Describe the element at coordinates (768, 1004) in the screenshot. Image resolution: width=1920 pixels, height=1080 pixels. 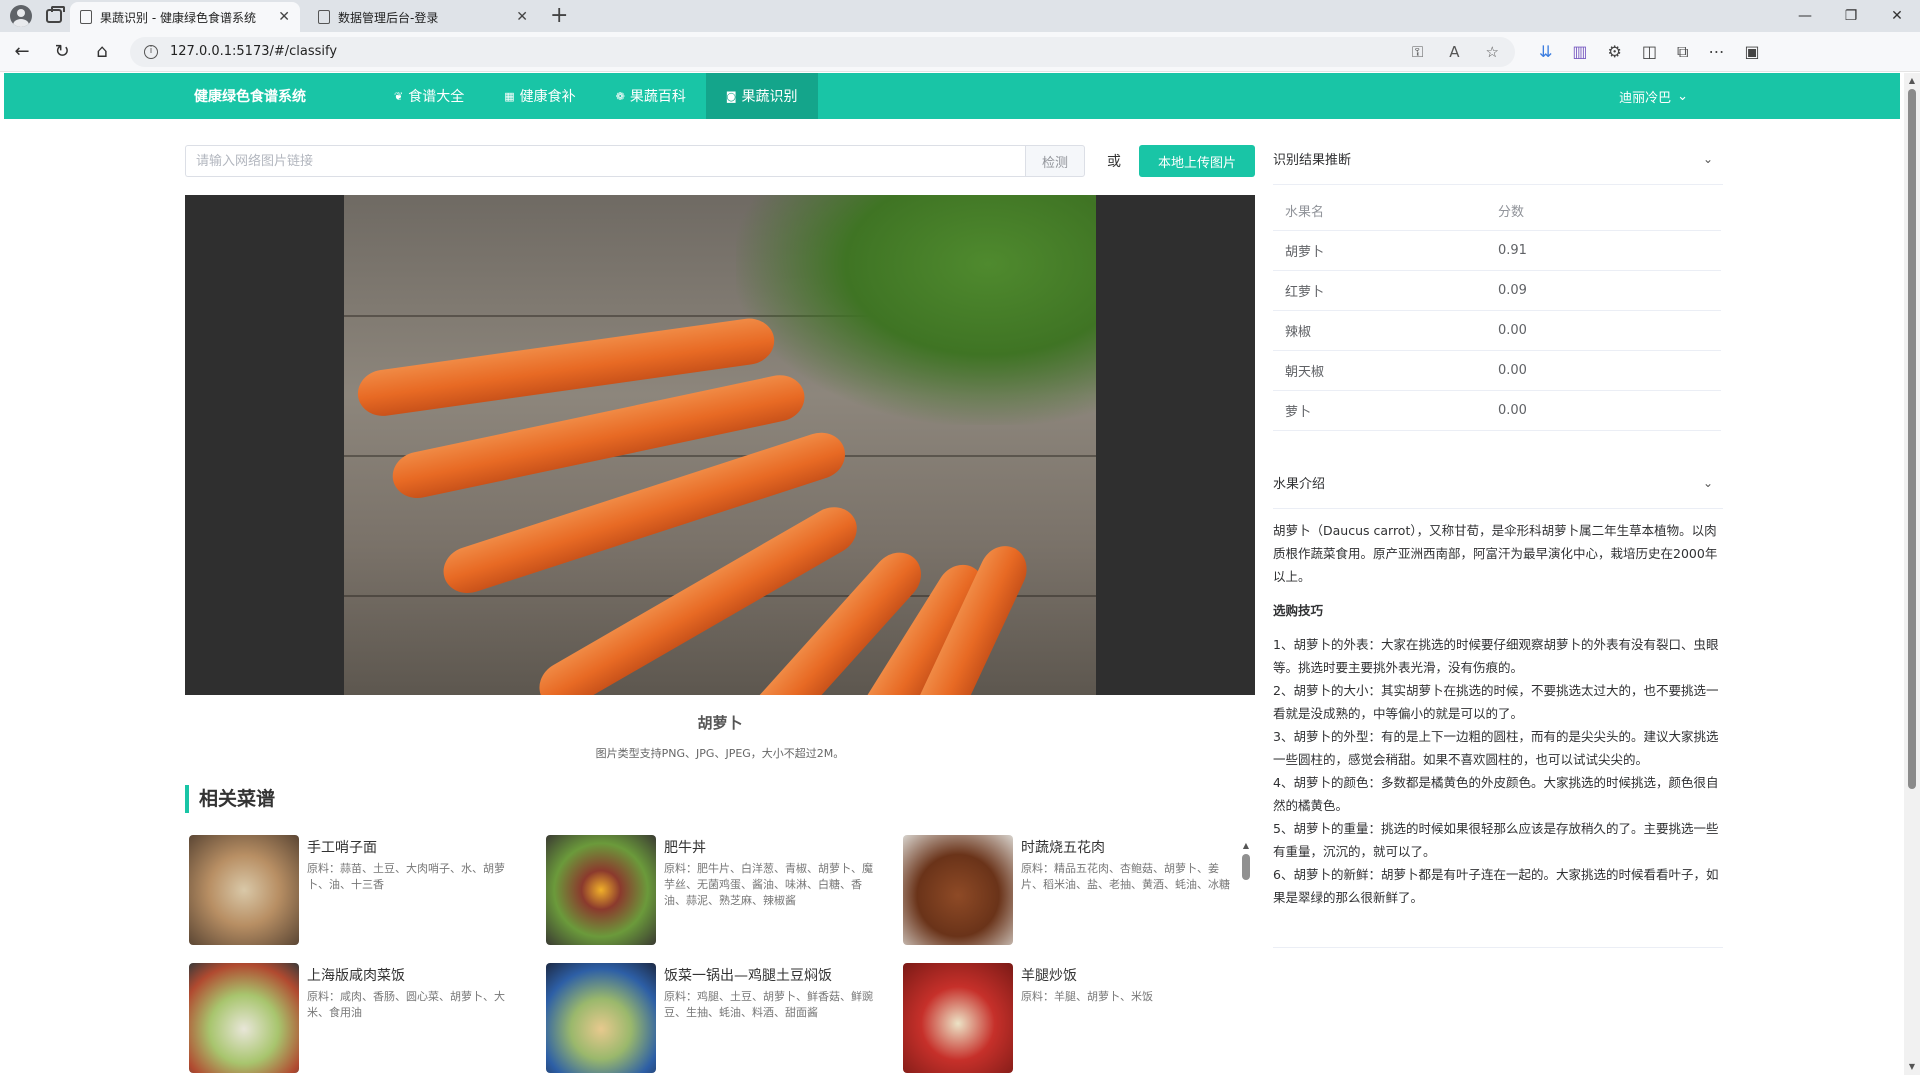
I see `recipe-ingredients: 原料：鸡腿、土豆、胡萝卜、鲜香菇、鲜豌豆、生抽、蚝油、料酒、甜面酱` at that location.